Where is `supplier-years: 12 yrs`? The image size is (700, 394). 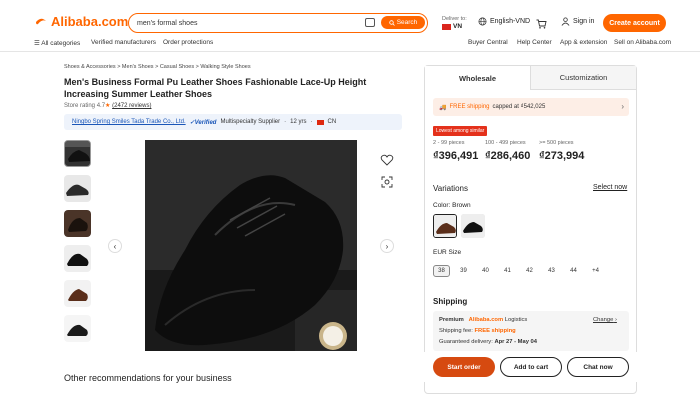
supplier-years: 12 yrs is located at coordinates (298, 122).